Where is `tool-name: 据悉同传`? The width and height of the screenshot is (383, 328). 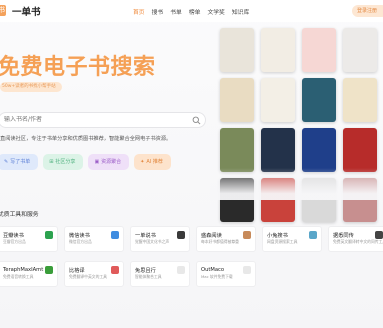 tool-name: 据悉同传 is located at coordinates (343, 236).